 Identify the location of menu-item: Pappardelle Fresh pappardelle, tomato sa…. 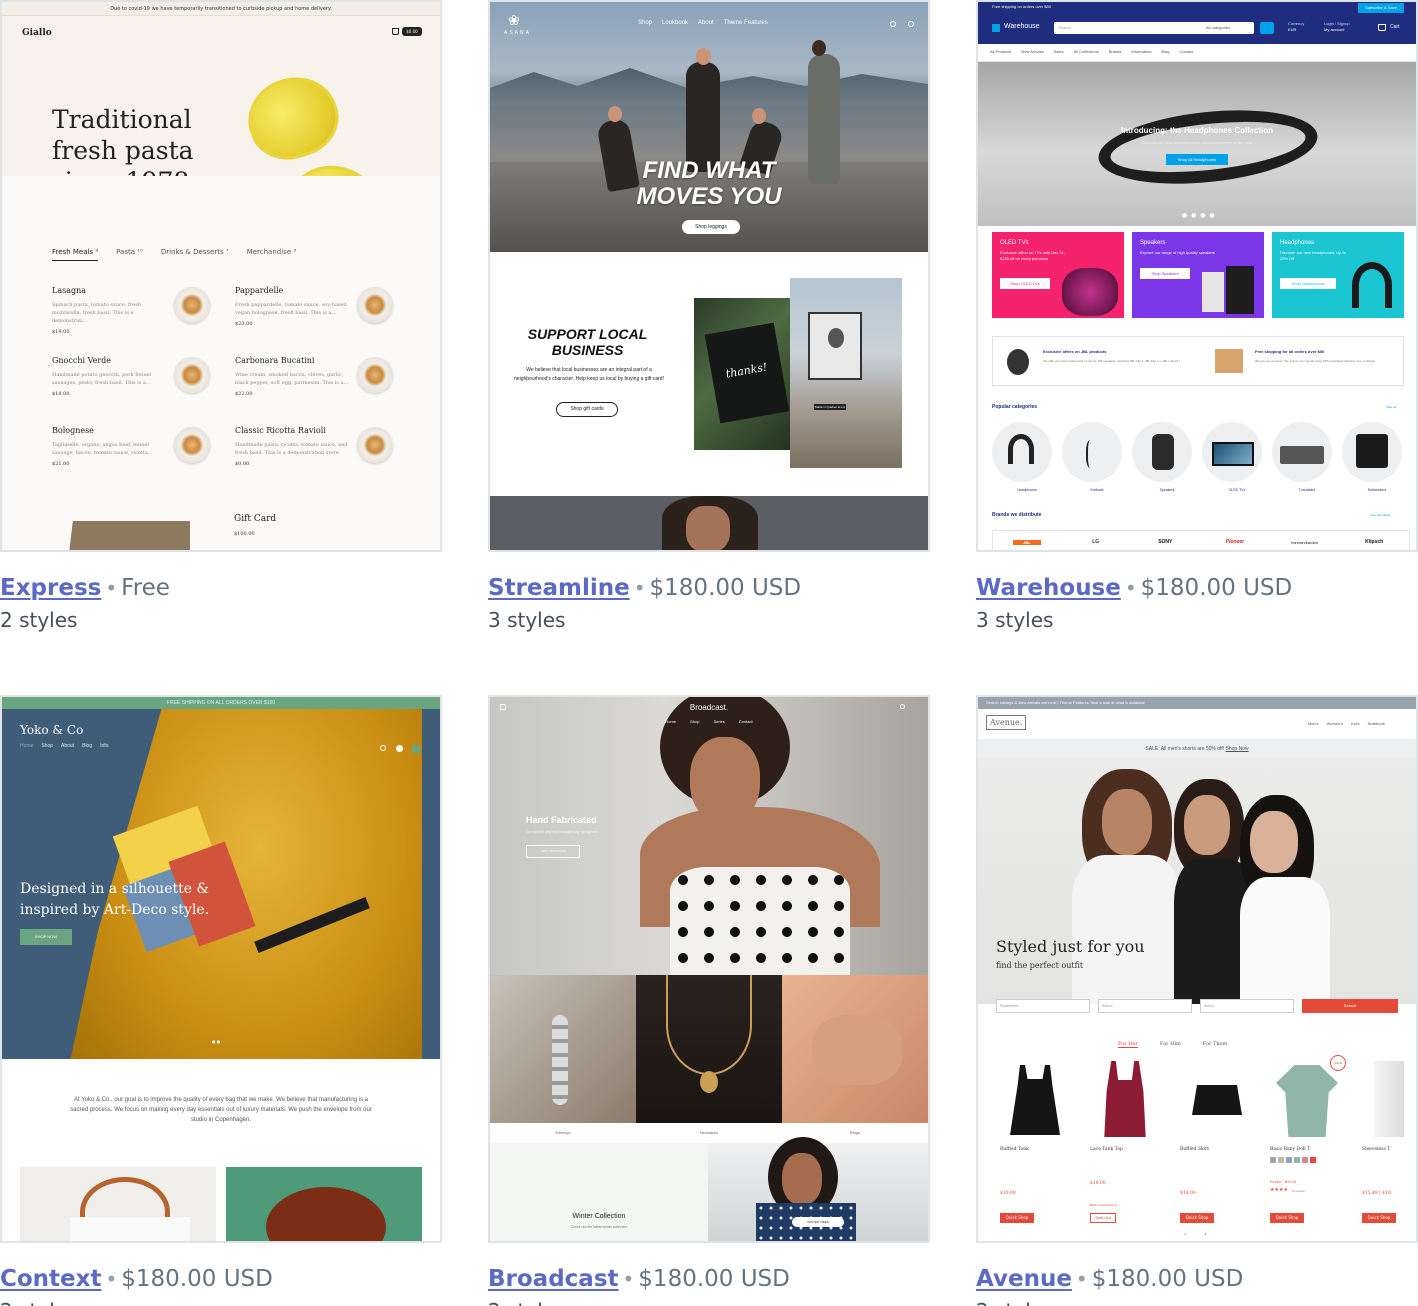
(292, 306).